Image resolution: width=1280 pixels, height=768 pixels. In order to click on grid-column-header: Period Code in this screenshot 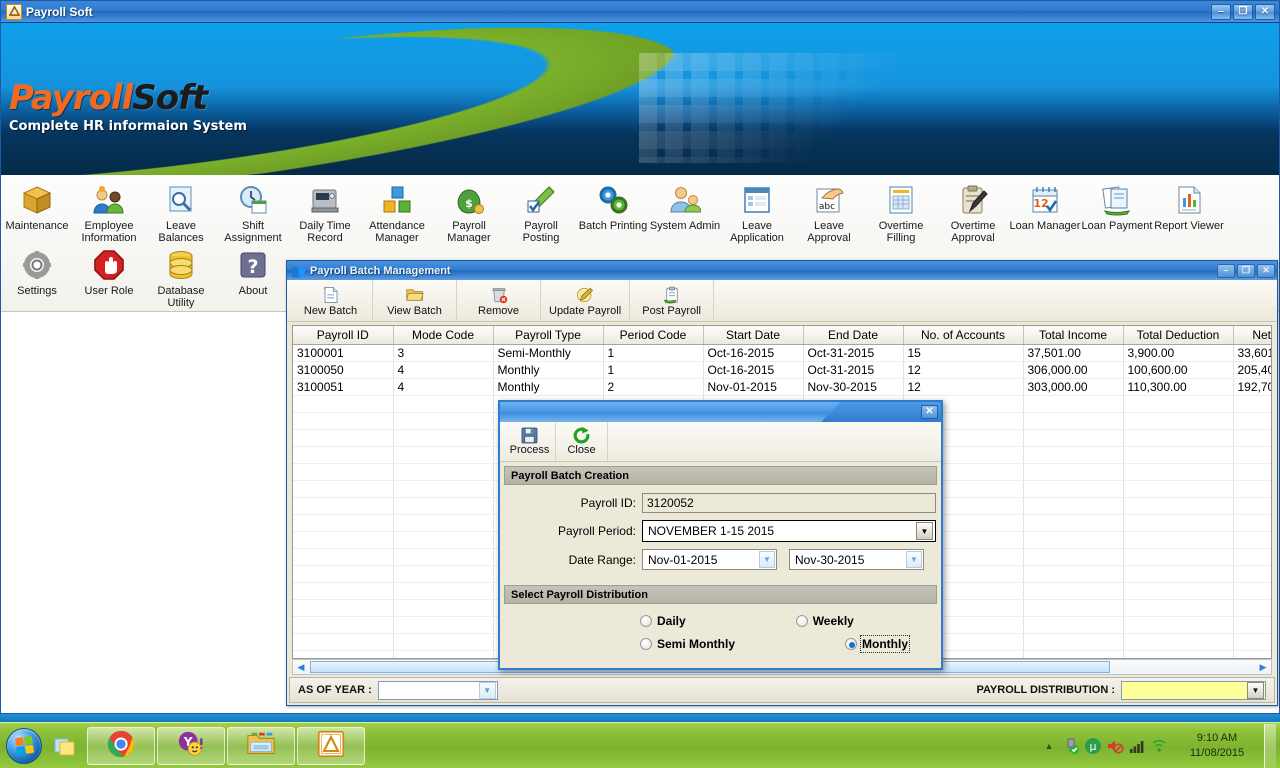, I will do `click(653, 335)`.